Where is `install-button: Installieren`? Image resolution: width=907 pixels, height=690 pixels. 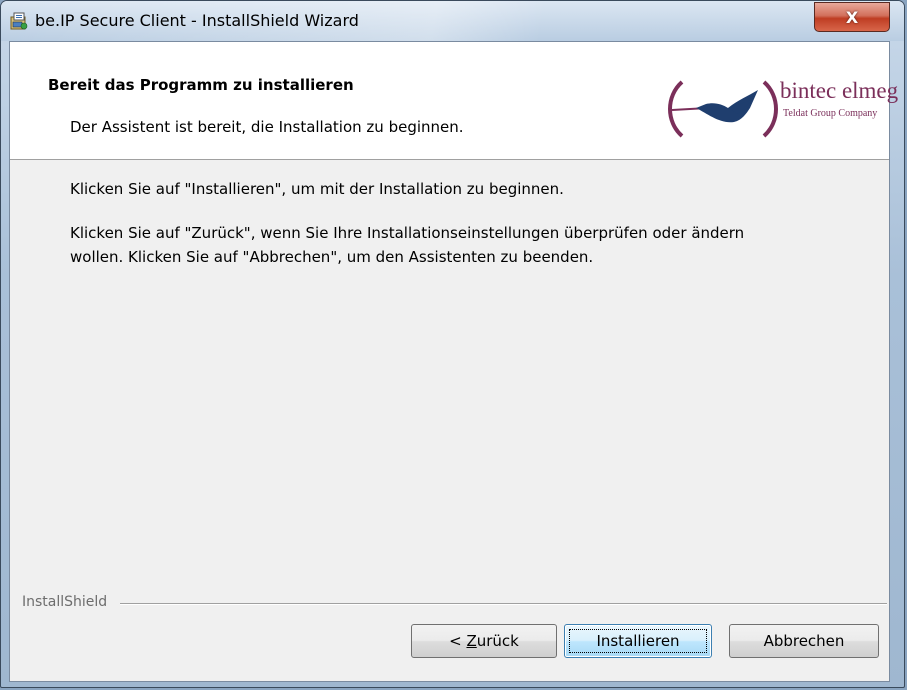 install-button: Installieren is located at coordinates (638, 641).